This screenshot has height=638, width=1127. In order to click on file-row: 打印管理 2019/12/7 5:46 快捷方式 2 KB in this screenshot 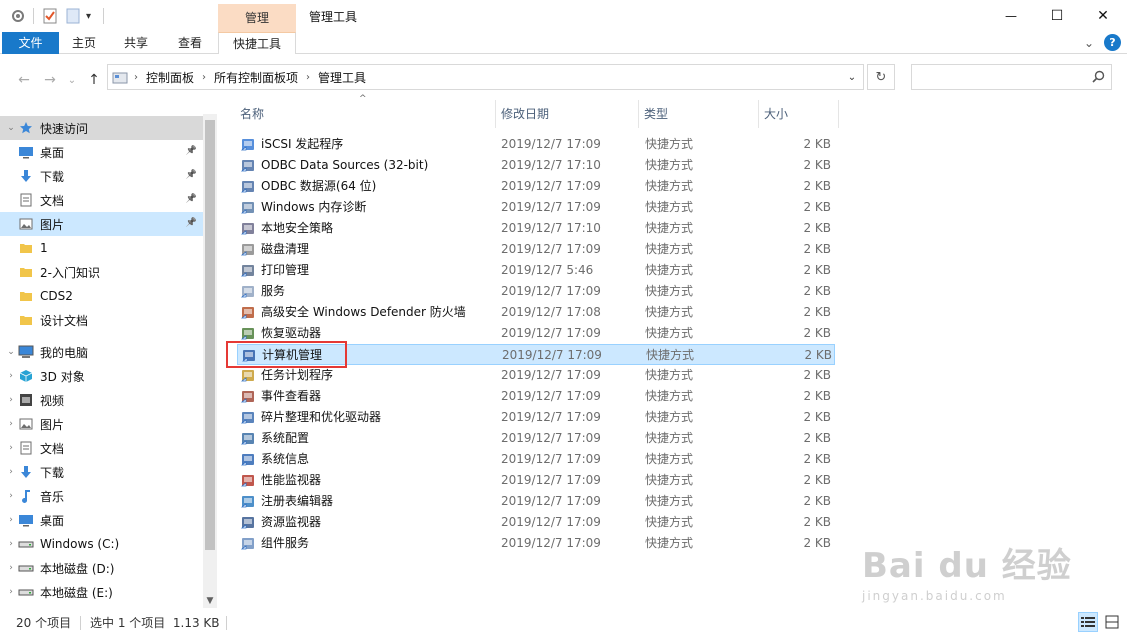, I will do `click(536, 270)`.